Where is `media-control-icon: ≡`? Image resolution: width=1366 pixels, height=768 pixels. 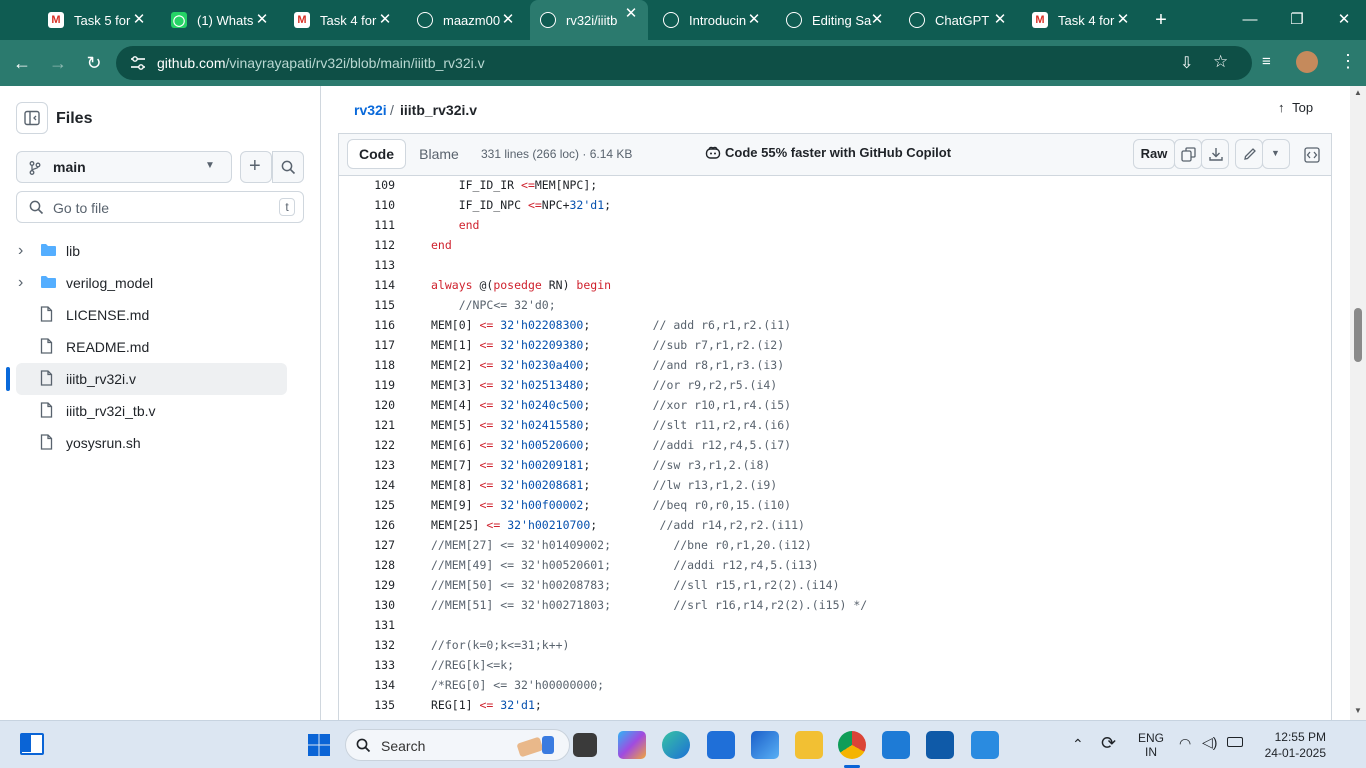
media-control-icon: ≡ is located at coordinates (1266, 61).